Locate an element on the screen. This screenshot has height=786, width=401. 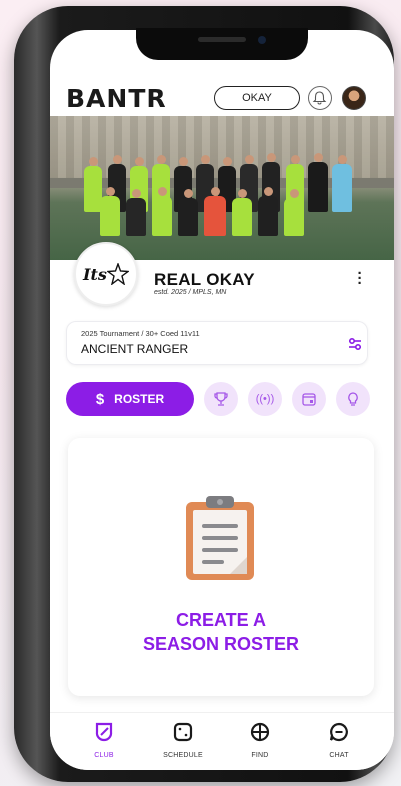
roster-button-label: ROSTER is located at coordinates (139, 399).